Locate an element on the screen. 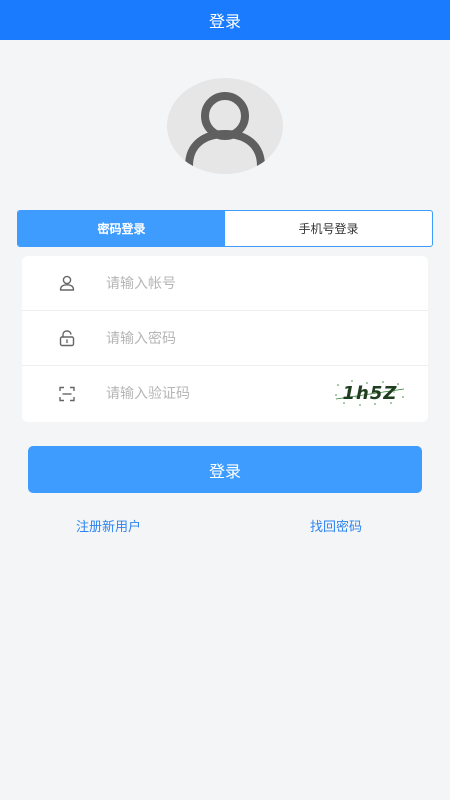  login-mode-tabs: 密码登录 手机号登录 is located at coordinates (225, 228).